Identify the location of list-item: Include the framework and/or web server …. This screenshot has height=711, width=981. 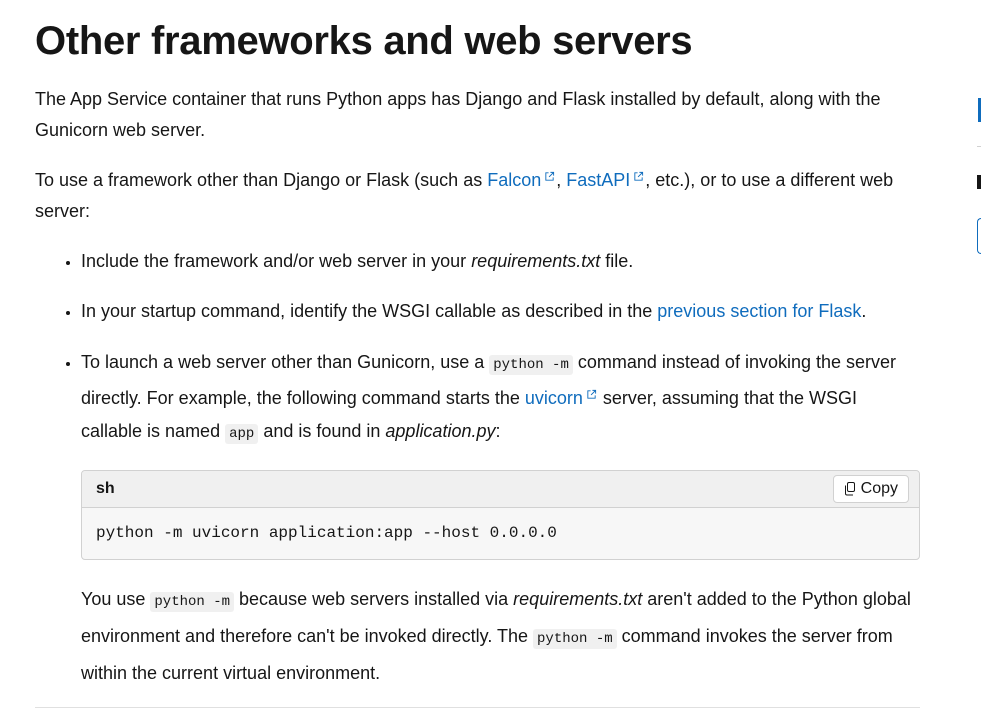
(500, 261).